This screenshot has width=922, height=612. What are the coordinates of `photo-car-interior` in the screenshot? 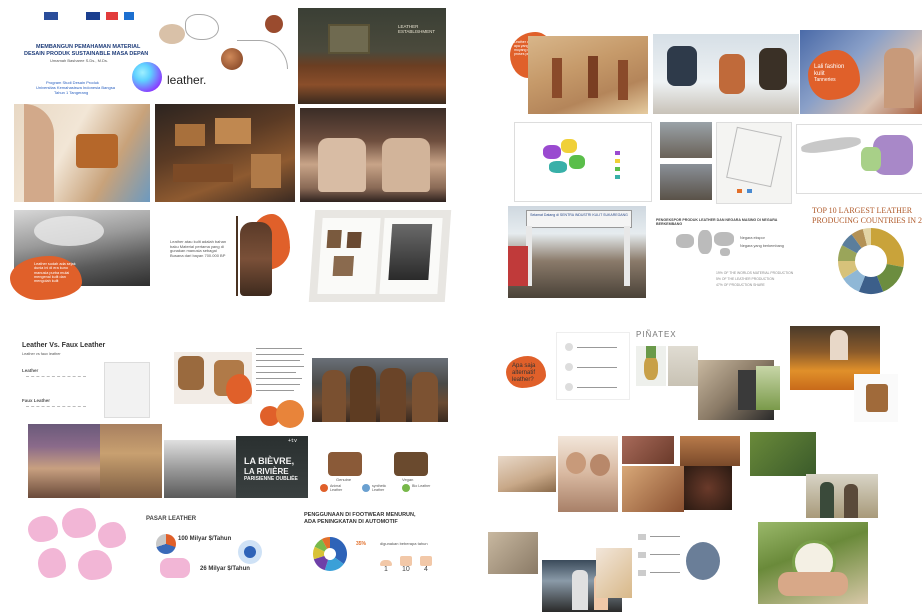 It's located at (373, 155).